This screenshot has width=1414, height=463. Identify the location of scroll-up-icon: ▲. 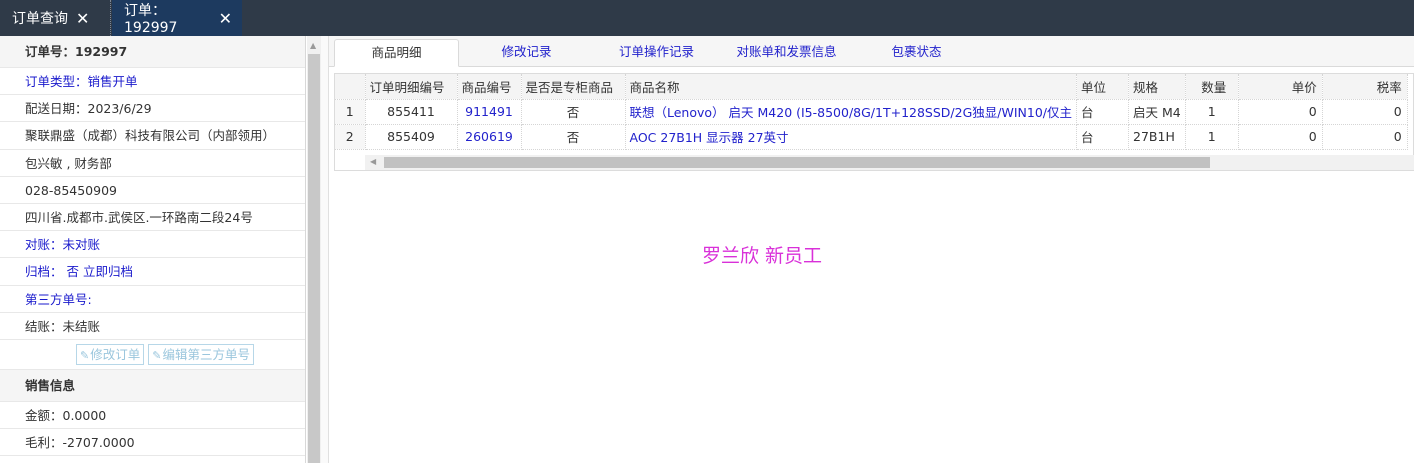
(313, 45).